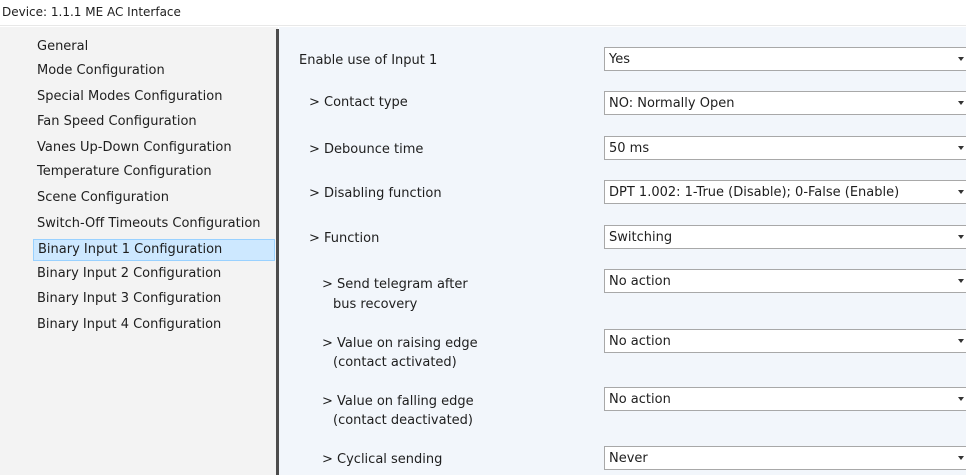 This screenshot has width=966, height=475. What do you see at coordinates (154, 198) in the screenshot?
I see `sidebar-item-scene: Scene Configuration` at bounding box center [154, 198].